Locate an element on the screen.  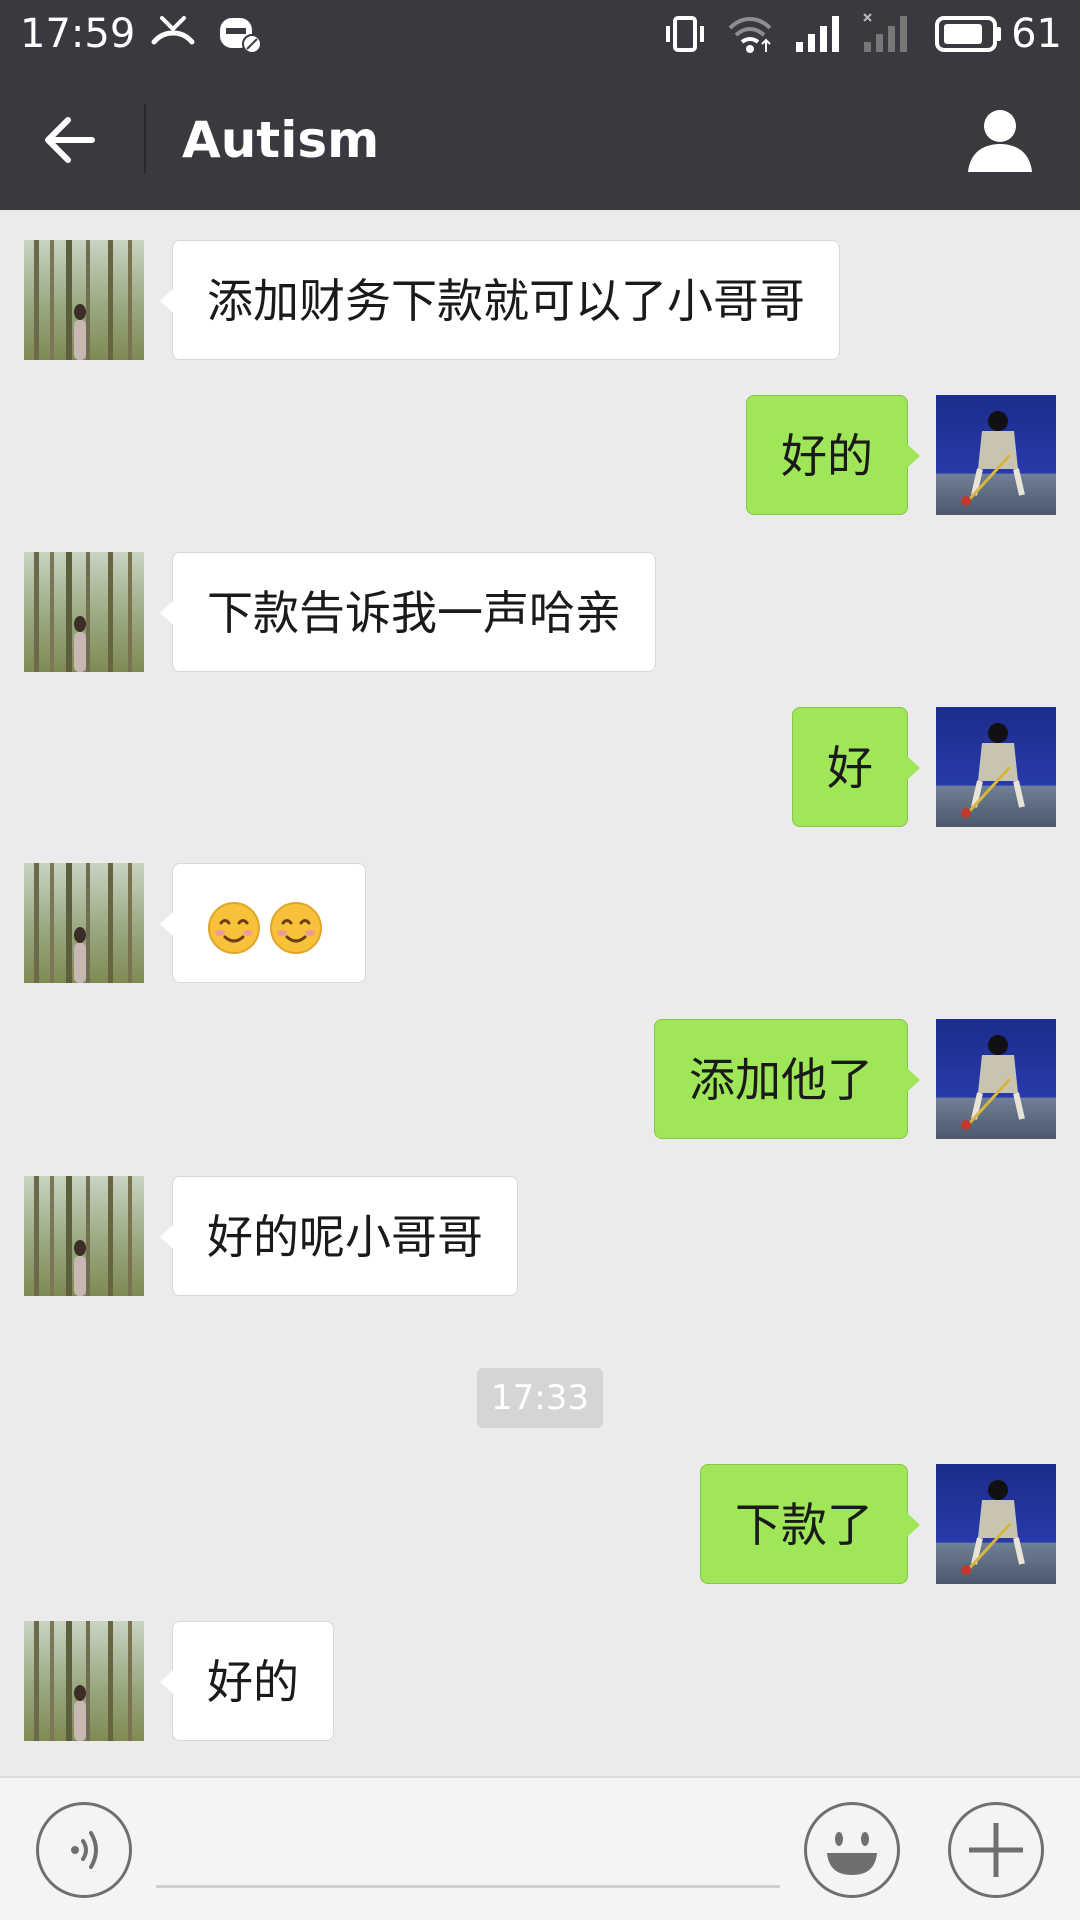
message-sent: 好的 is located at coordinates (540, 455).